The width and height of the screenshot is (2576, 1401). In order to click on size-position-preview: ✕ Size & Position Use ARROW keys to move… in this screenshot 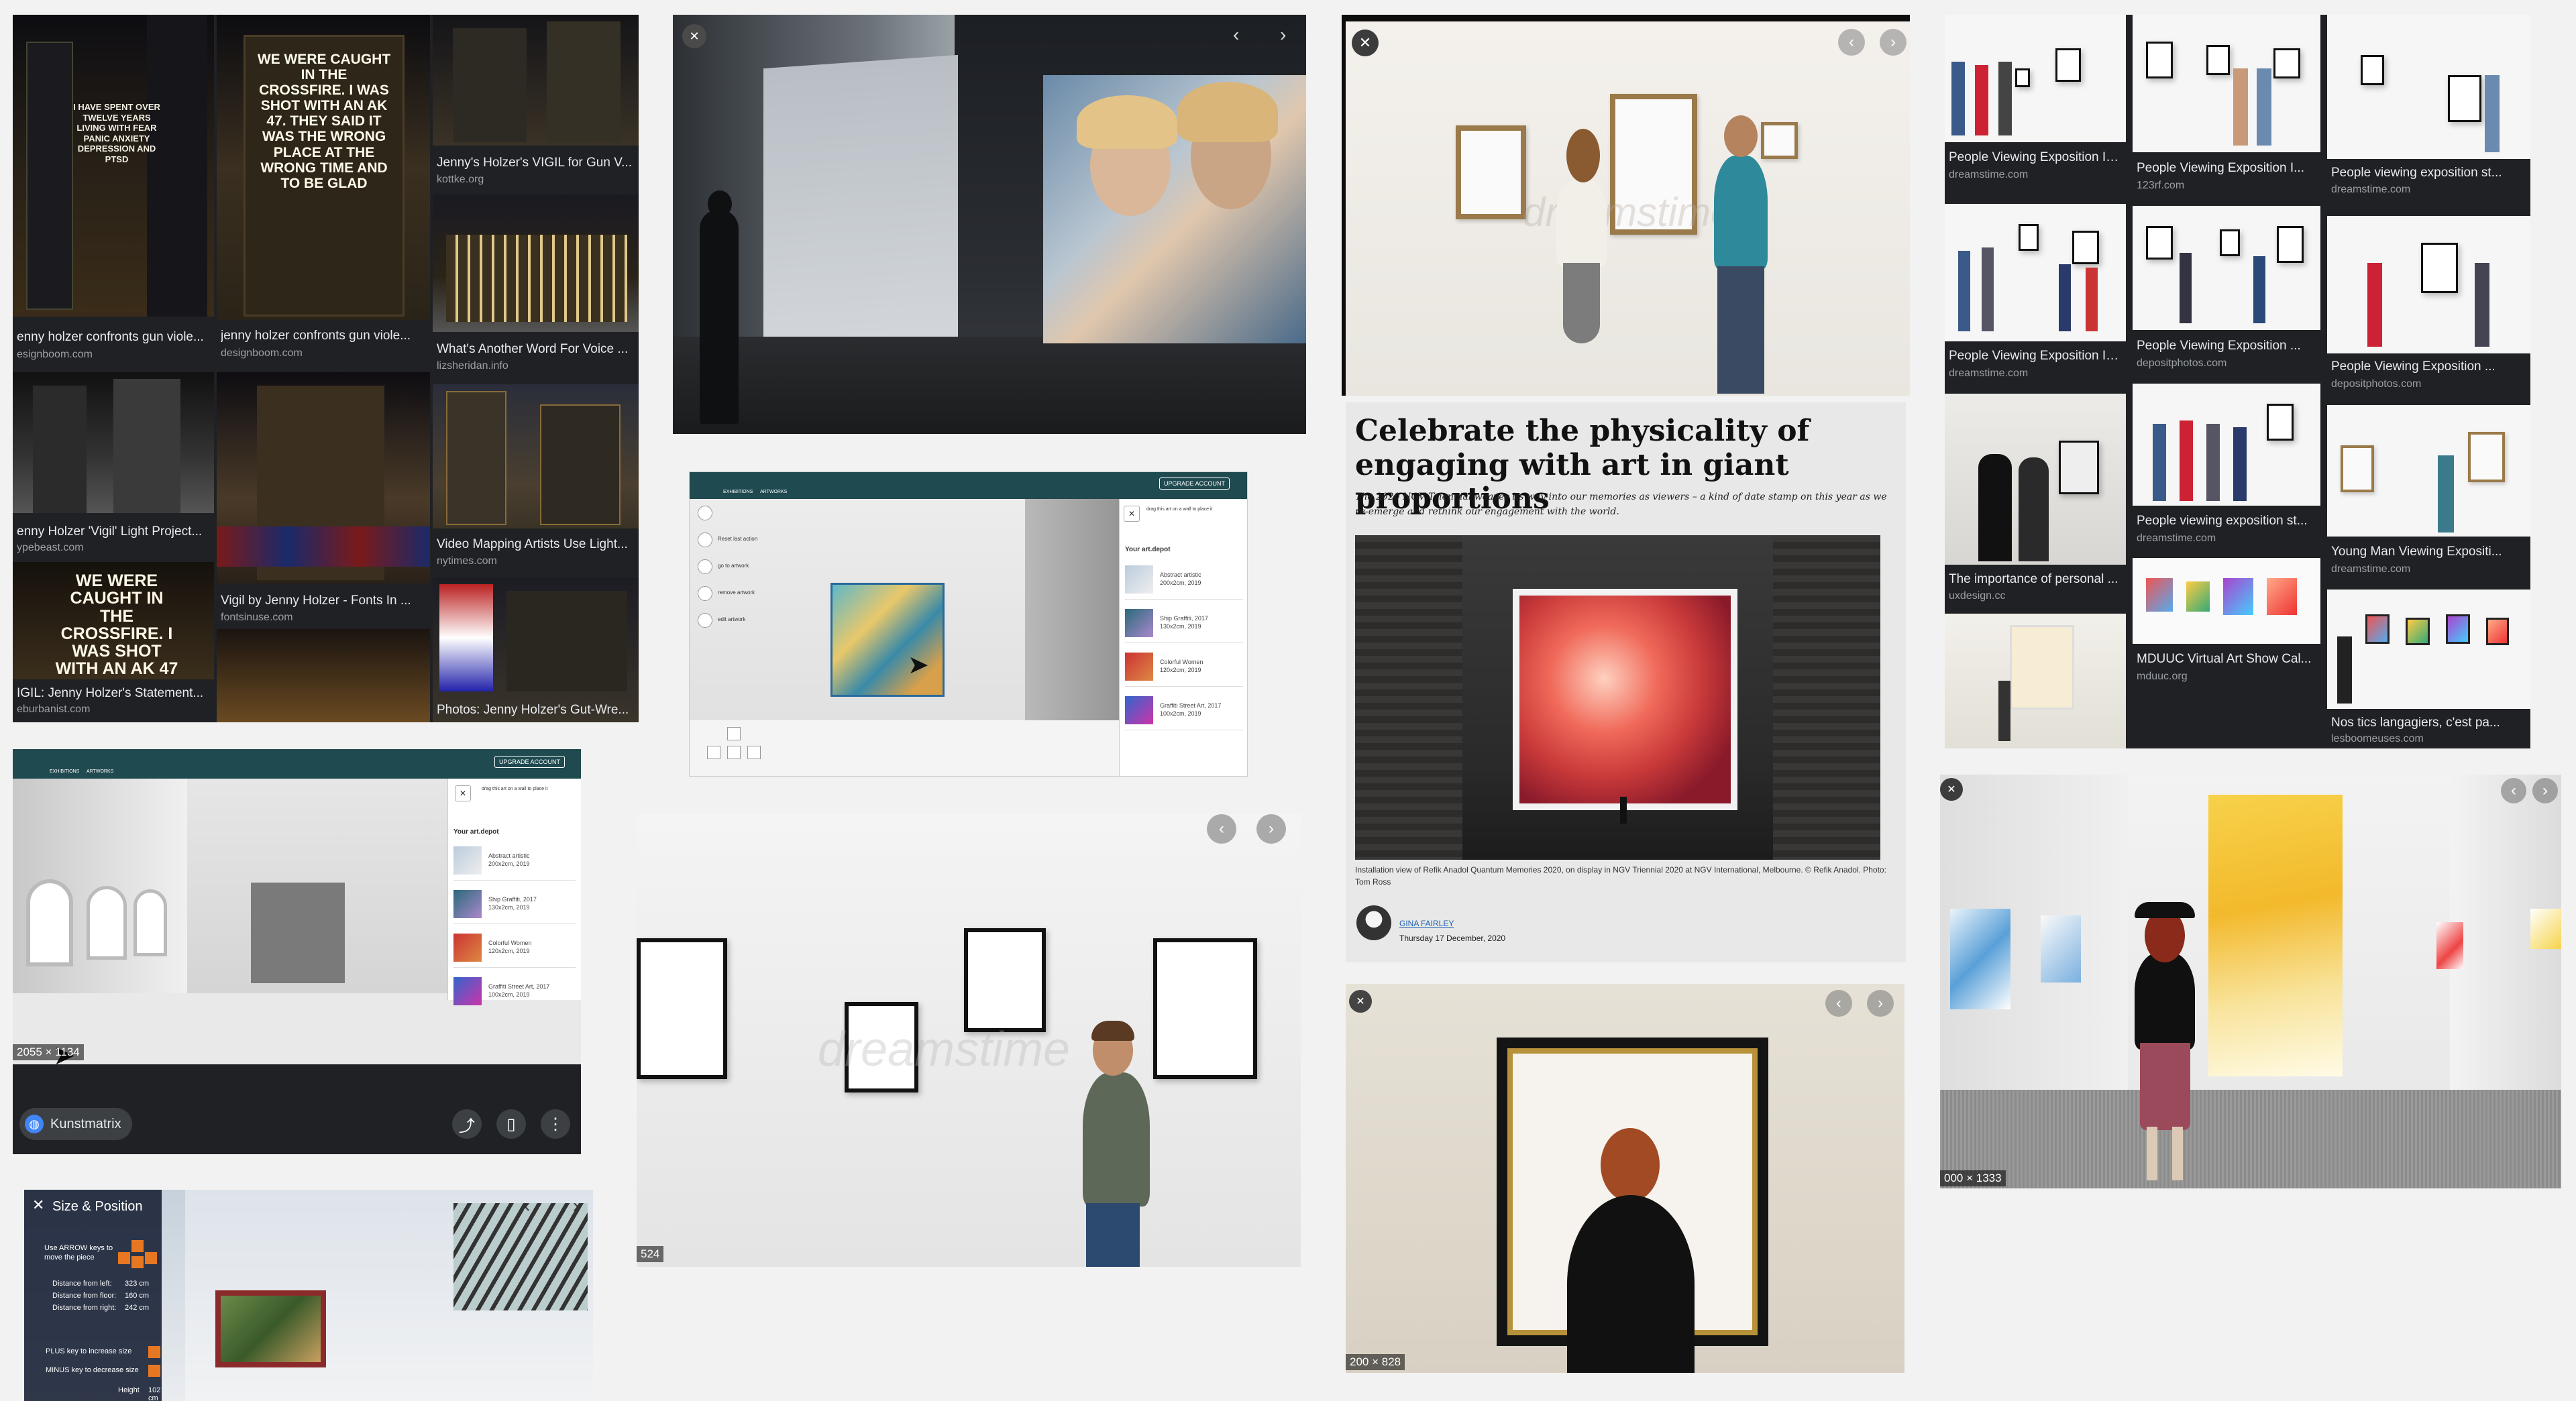, I will do `click(308, 1295)`.